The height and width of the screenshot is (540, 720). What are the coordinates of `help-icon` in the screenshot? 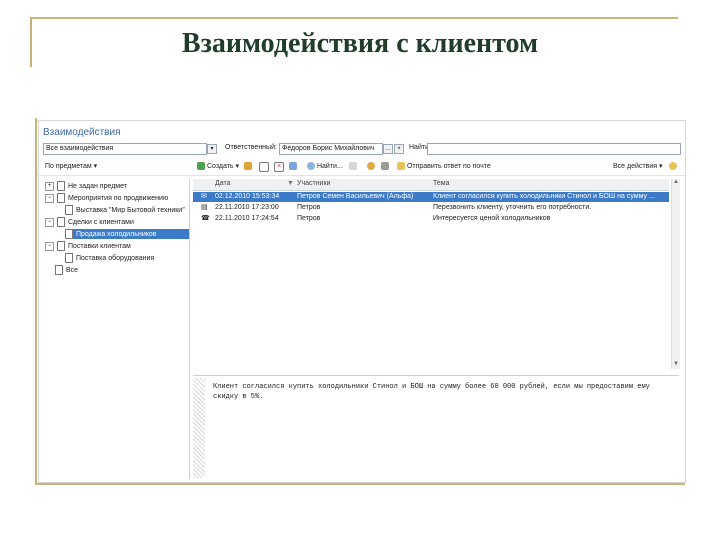 It's located at (673, 166).